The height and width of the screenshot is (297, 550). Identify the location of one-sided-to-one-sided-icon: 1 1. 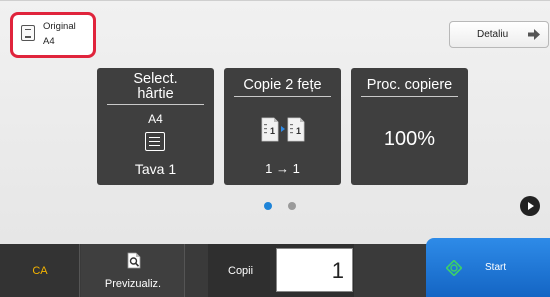
(283, 129).